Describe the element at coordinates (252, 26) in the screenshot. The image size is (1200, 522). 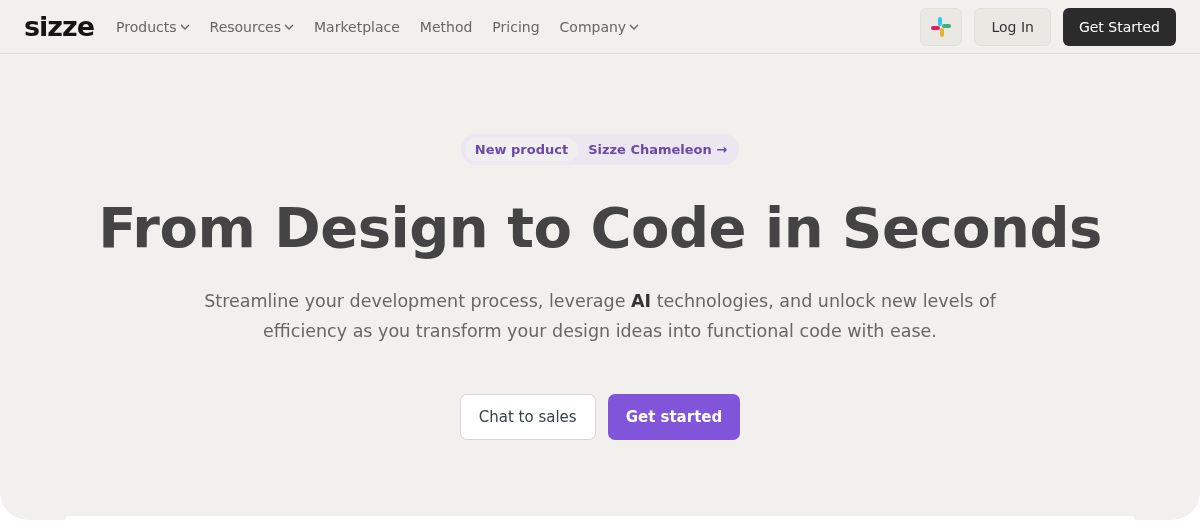
I see `nav-link: Resources` at that location.